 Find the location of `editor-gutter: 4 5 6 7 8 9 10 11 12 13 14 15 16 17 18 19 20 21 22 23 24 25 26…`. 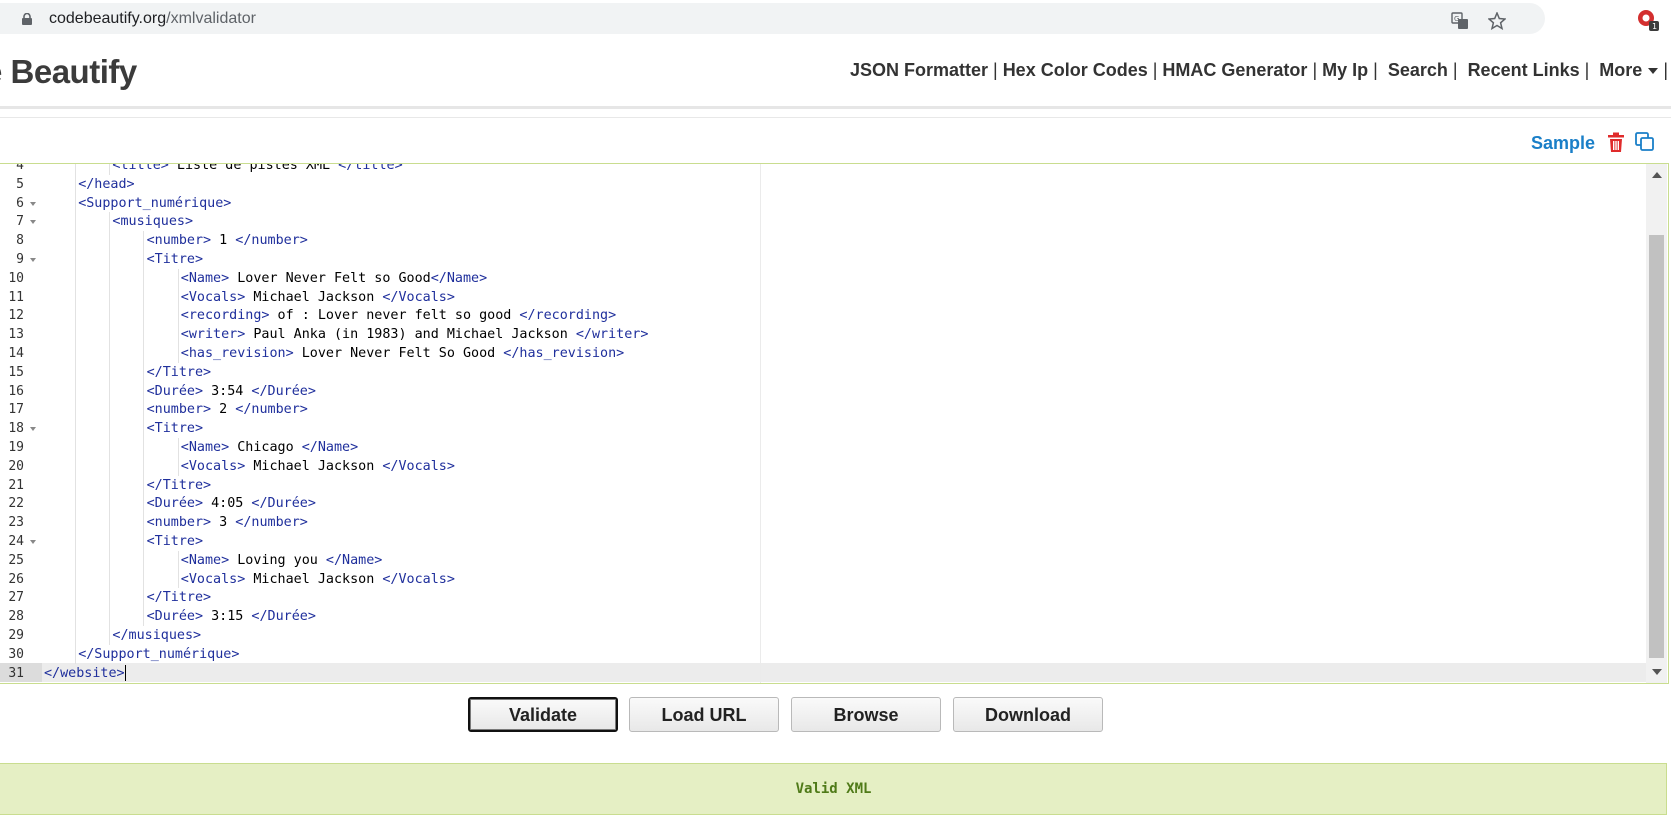

editor-gutter: 4 5 6 7 8 9 10 11 12 13 14 15 16 17 18 19 20 21 22 23 24 25 26… is located at coordinates (21, 423).